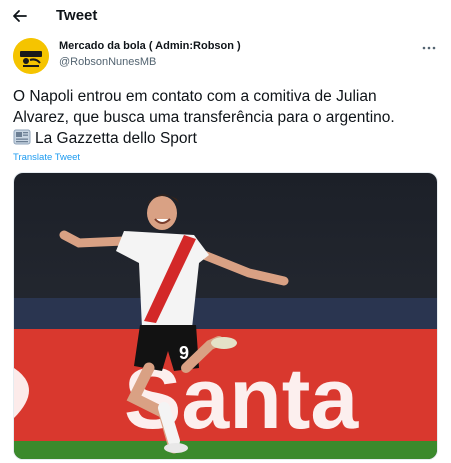  Describe the element at coordinates (46, 157) in the screenshot. I see `translate-tweet-link: Translate Tweet` at that location.